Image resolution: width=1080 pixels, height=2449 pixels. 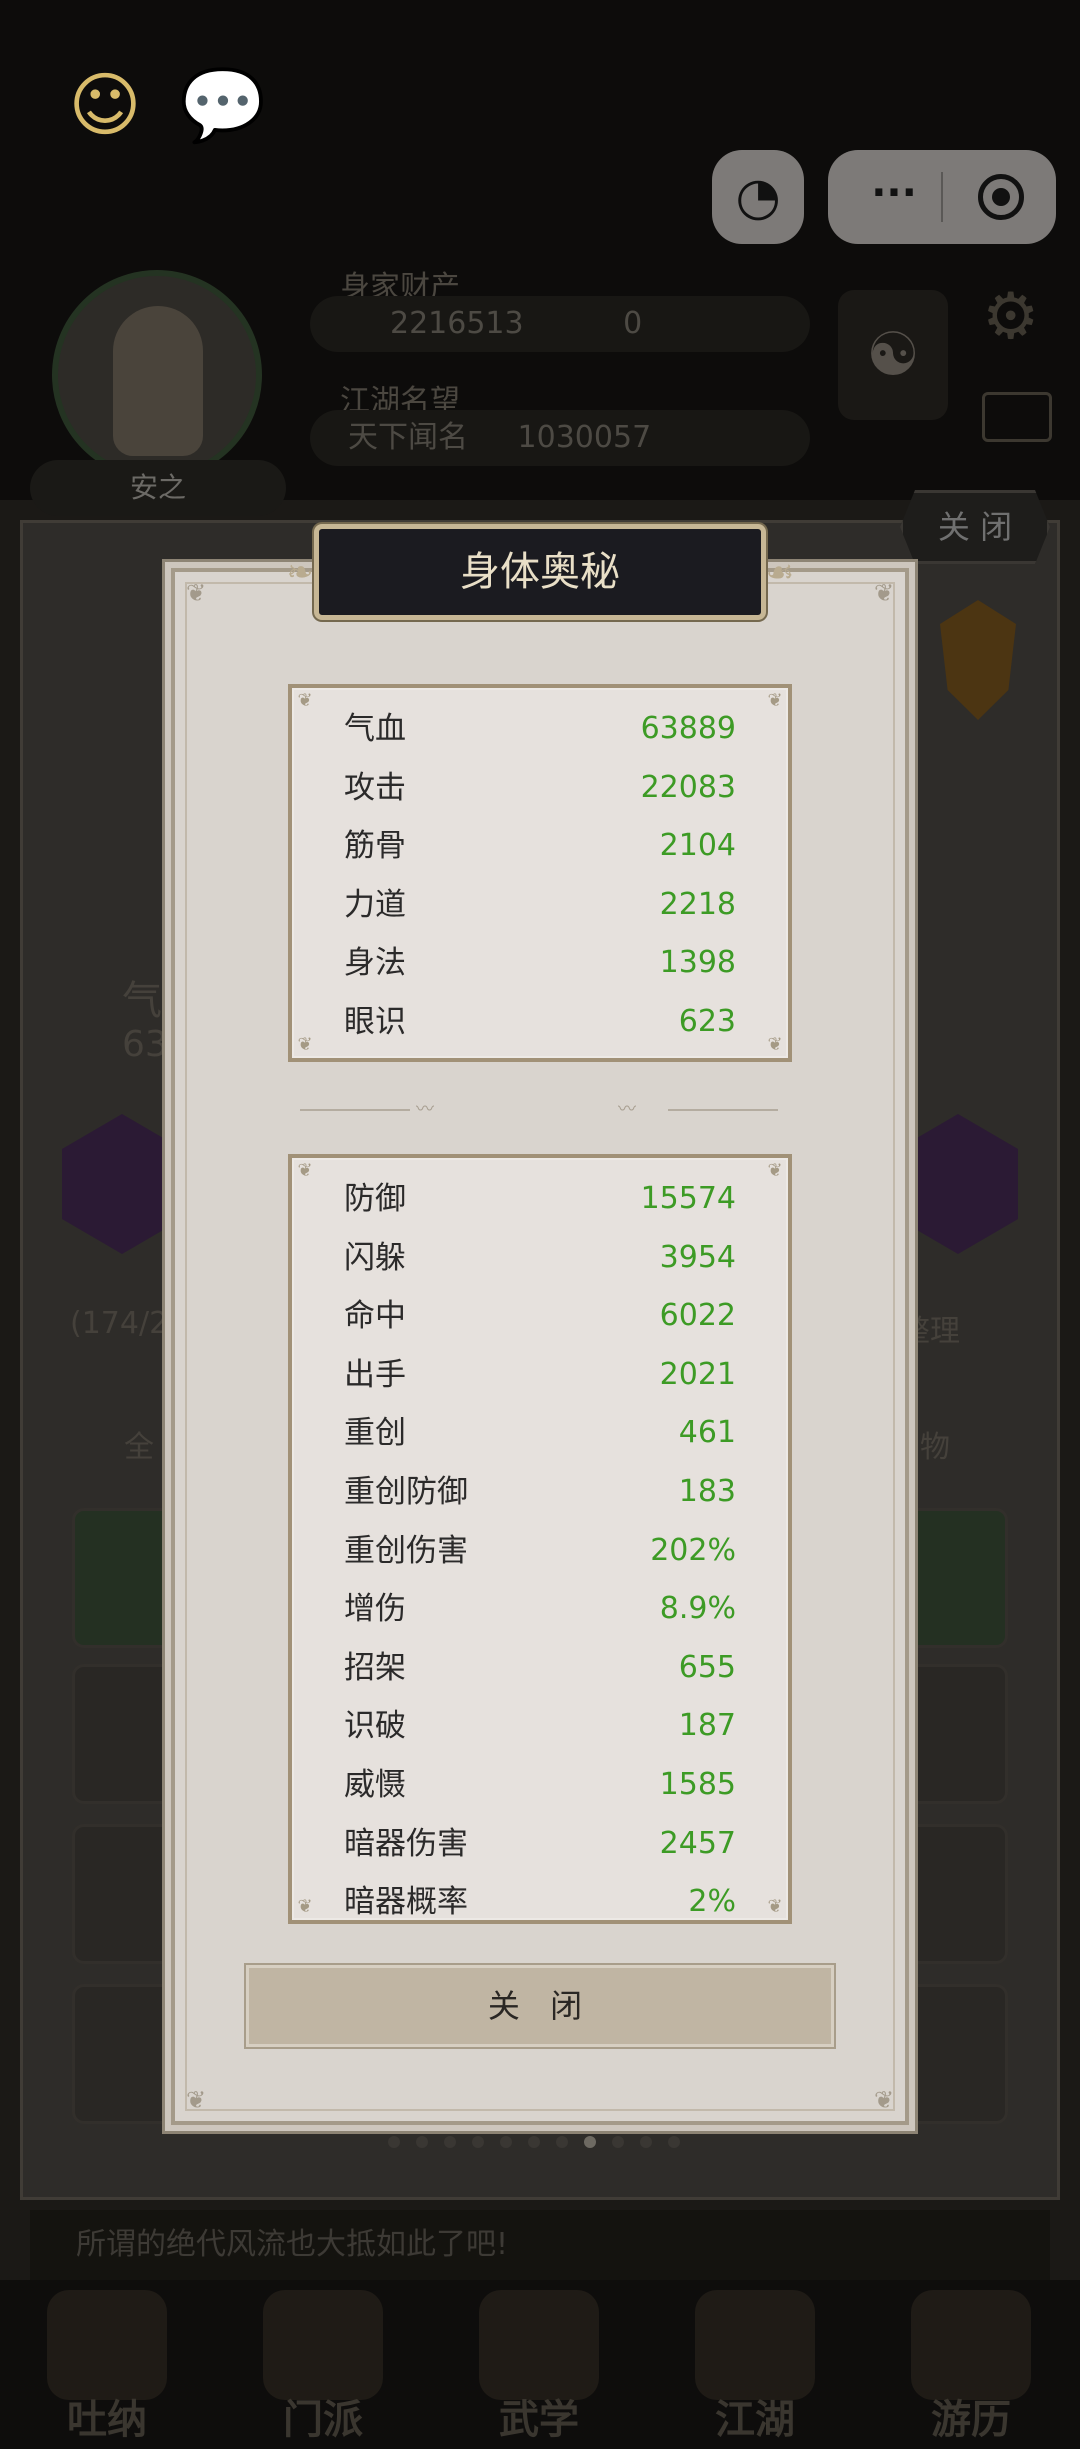 What do you see at coordinates (707, 1021) in the screenshot?
I see `stat-value: 623` at bounding box center [707, 1021].